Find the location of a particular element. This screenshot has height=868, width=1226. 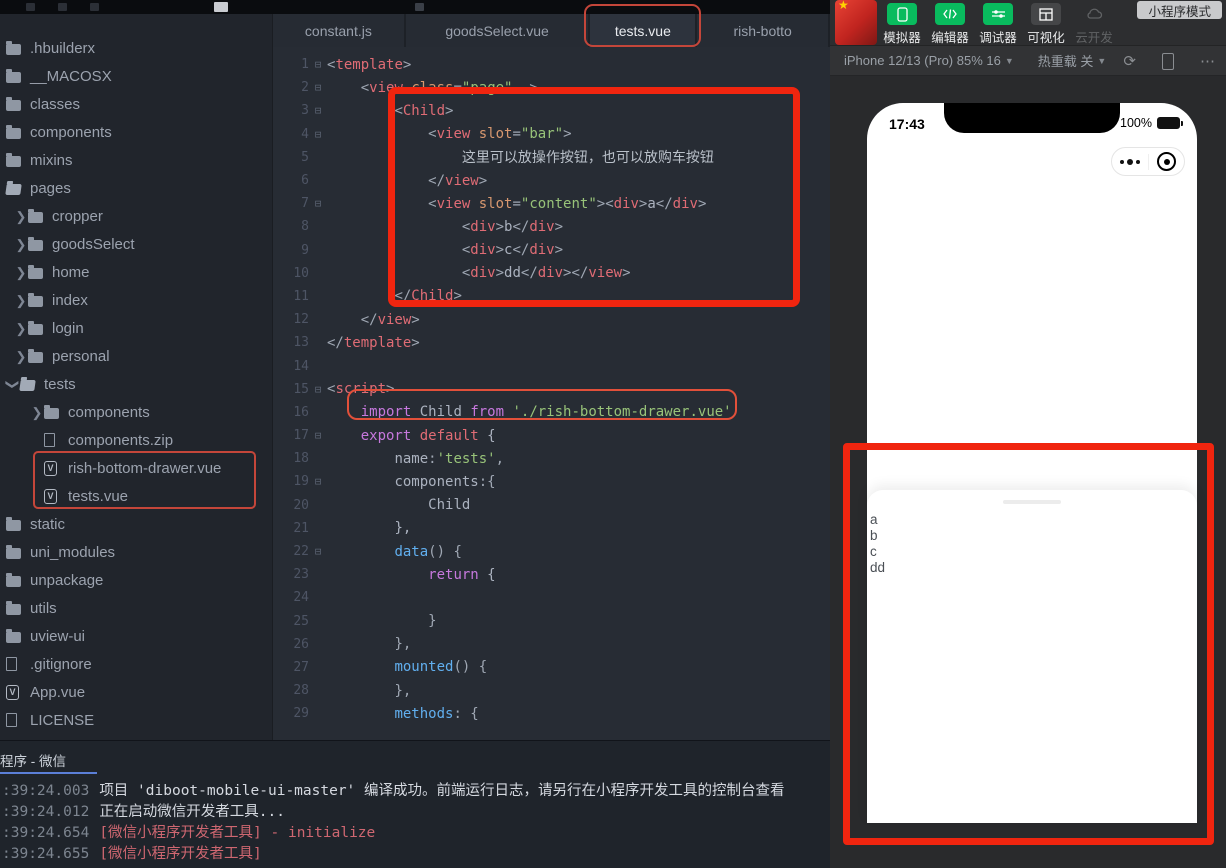

tool-cloud: 云开发 is located at coordinates (1094, 24).